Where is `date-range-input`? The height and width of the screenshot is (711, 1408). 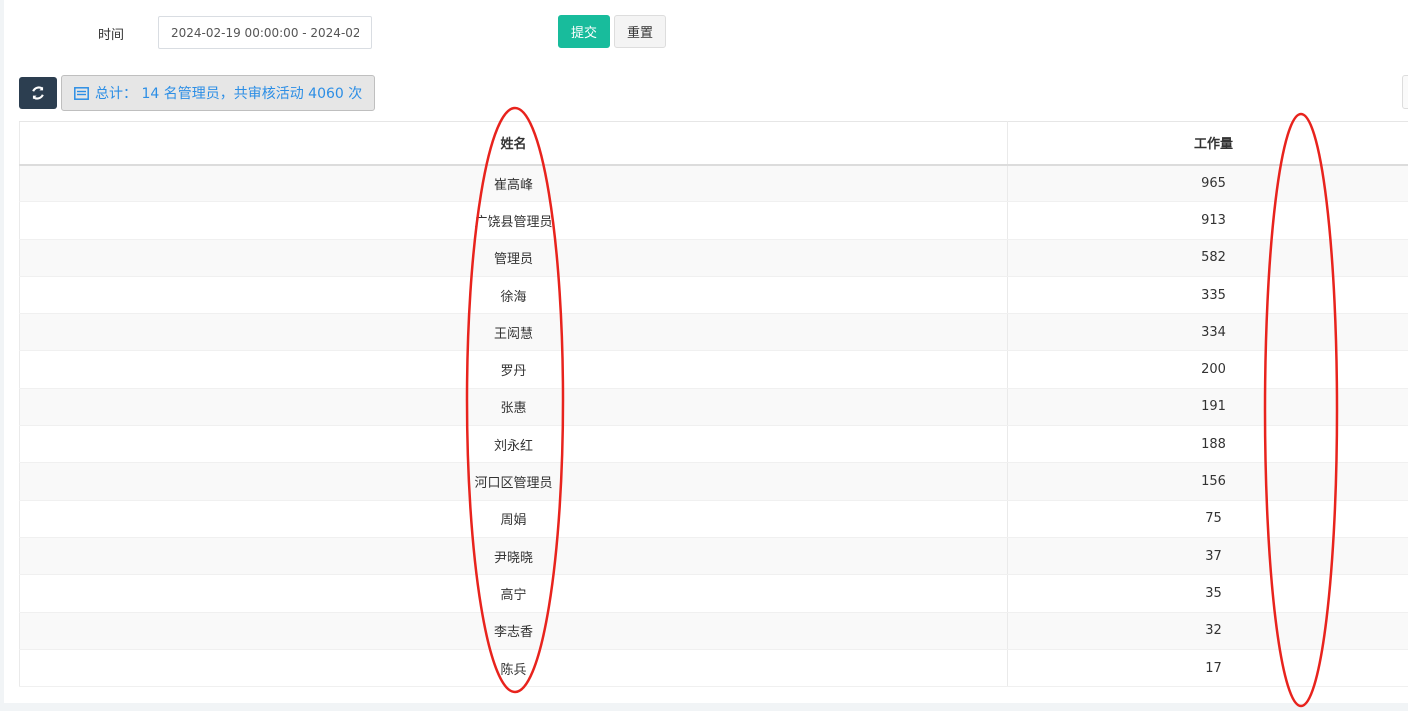 date-range-input is located at coordinates (265, 32).